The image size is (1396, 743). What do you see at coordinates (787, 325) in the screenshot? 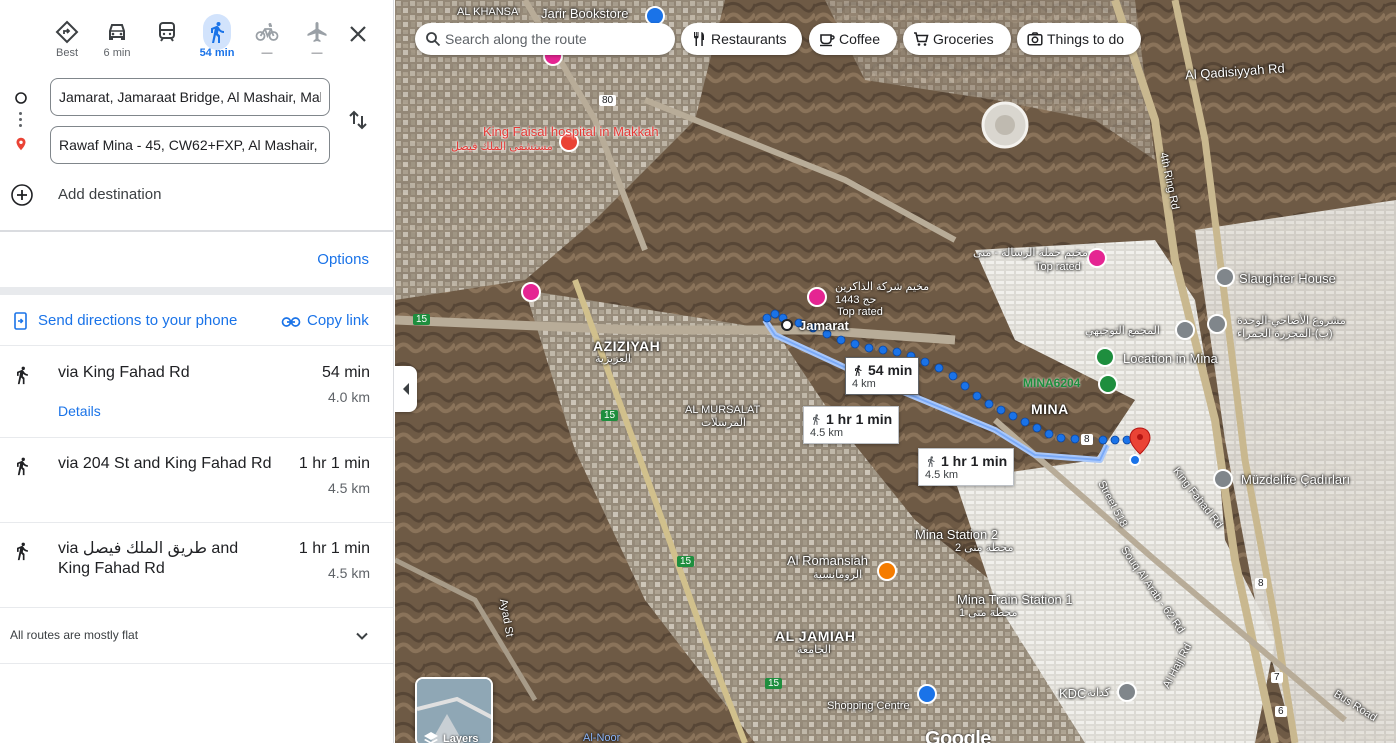
I see `origin-marker` at bounding box center [787, 325].